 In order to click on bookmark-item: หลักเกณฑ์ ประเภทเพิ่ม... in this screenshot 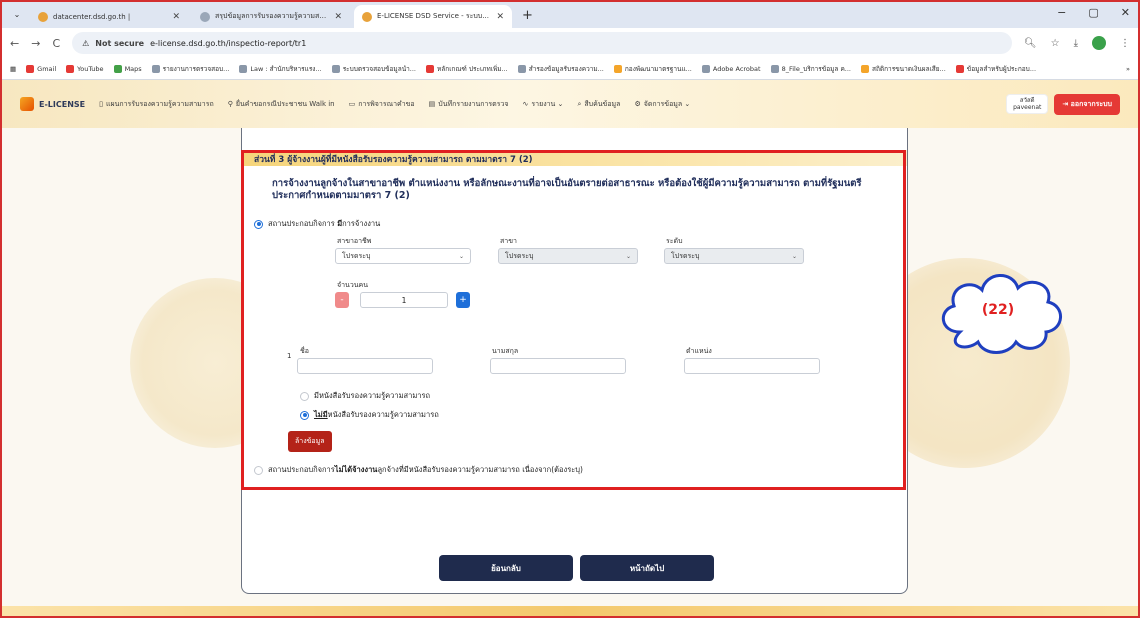, I will do `click(467, 69)`.